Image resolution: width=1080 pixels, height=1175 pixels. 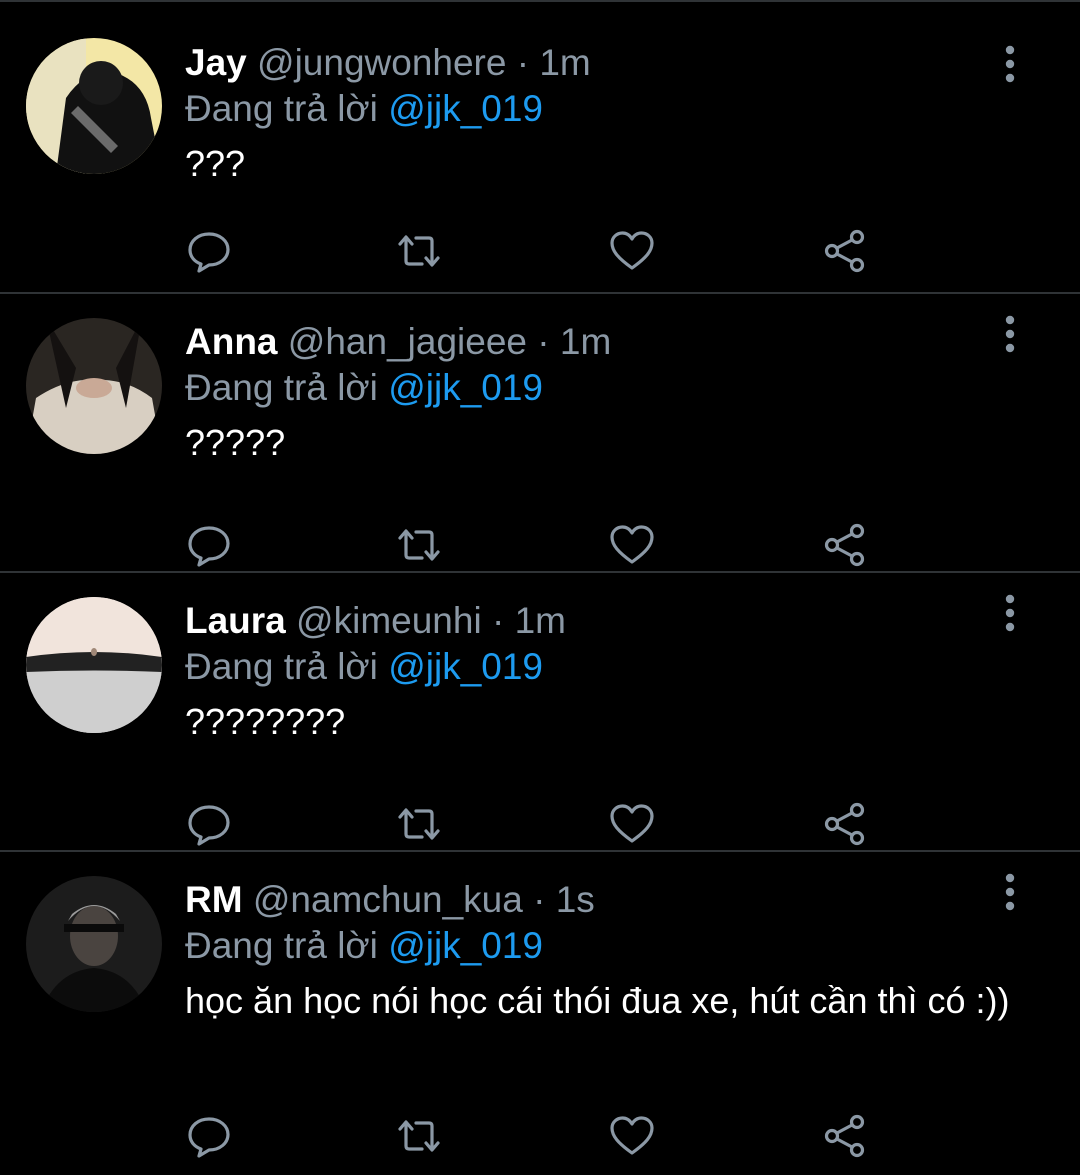 I want to click on tweet-header: Anna @han_jagieee · 1m, so click(x=602, y=342).